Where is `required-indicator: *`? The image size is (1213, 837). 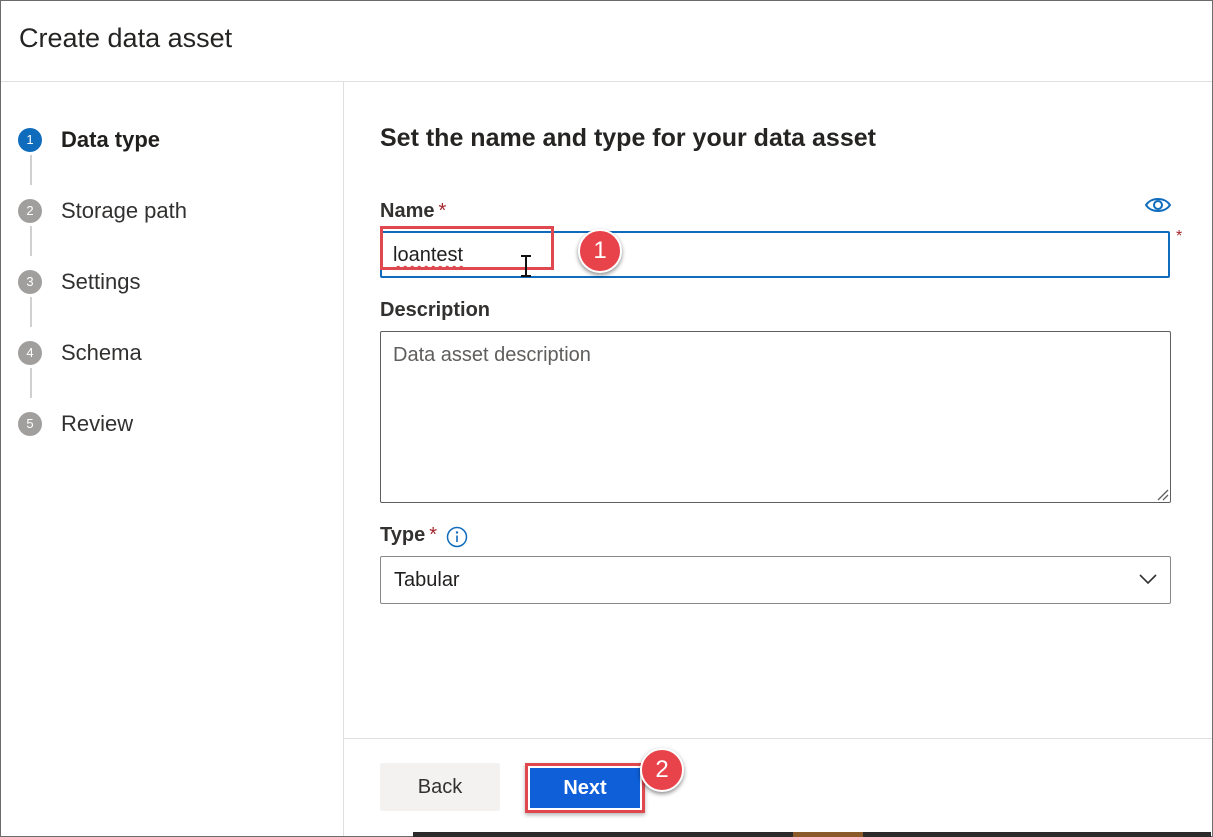
required-indicator: * is located at coordinates (1179, 236).